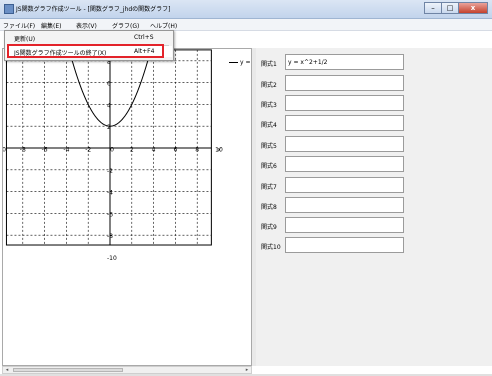 The height and width of the screenshot is (376, 492). What do you see at coordinates (112, 150) in the screenshot?
I see `x-tick-label: 0` at bounding box center [112, 150].